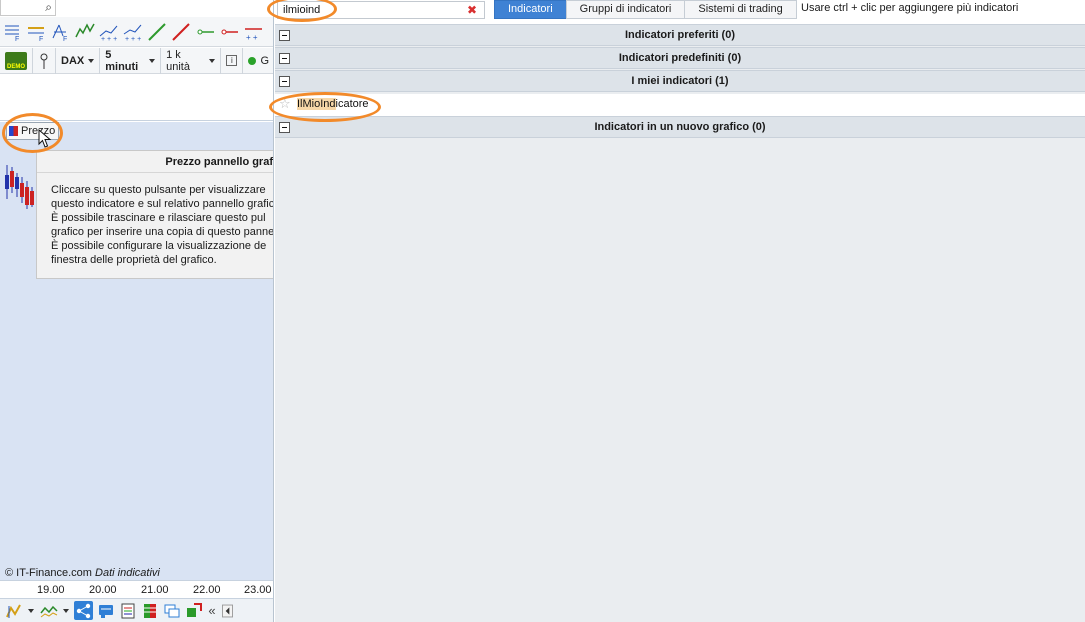  I want to click on info-icon: i, so click(232, 60).